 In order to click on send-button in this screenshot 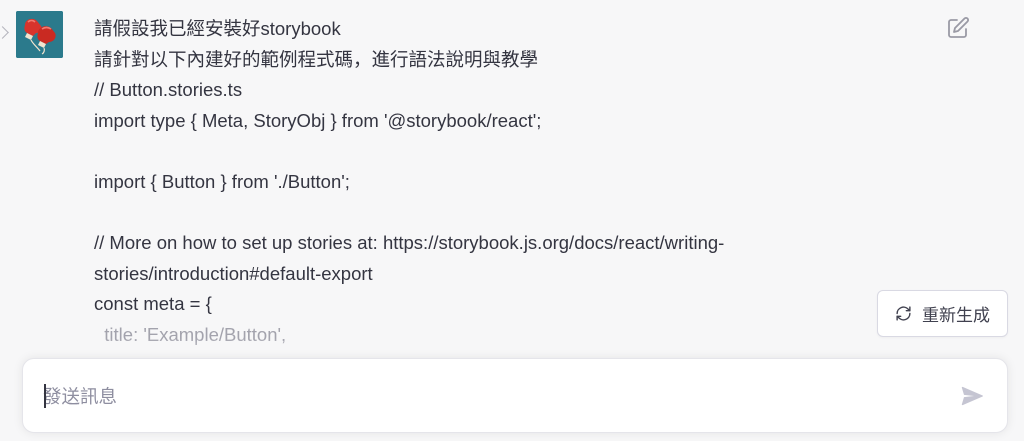, I will do `click(972, 396)`.